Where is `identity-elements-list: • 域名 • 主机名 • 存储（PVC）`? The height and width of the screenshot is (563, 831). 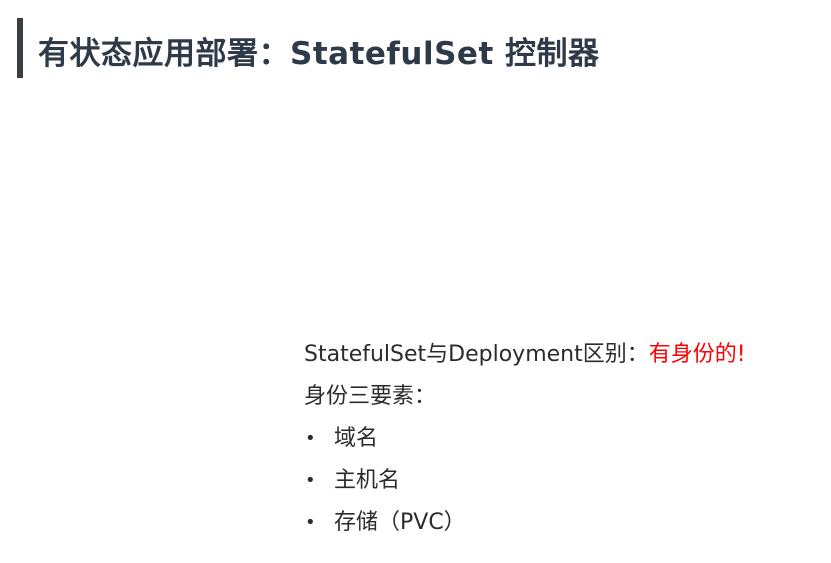 identity-elements-list: • 域名 • 主机名 • 存储（PVC） is located at coordinates (525, 485).